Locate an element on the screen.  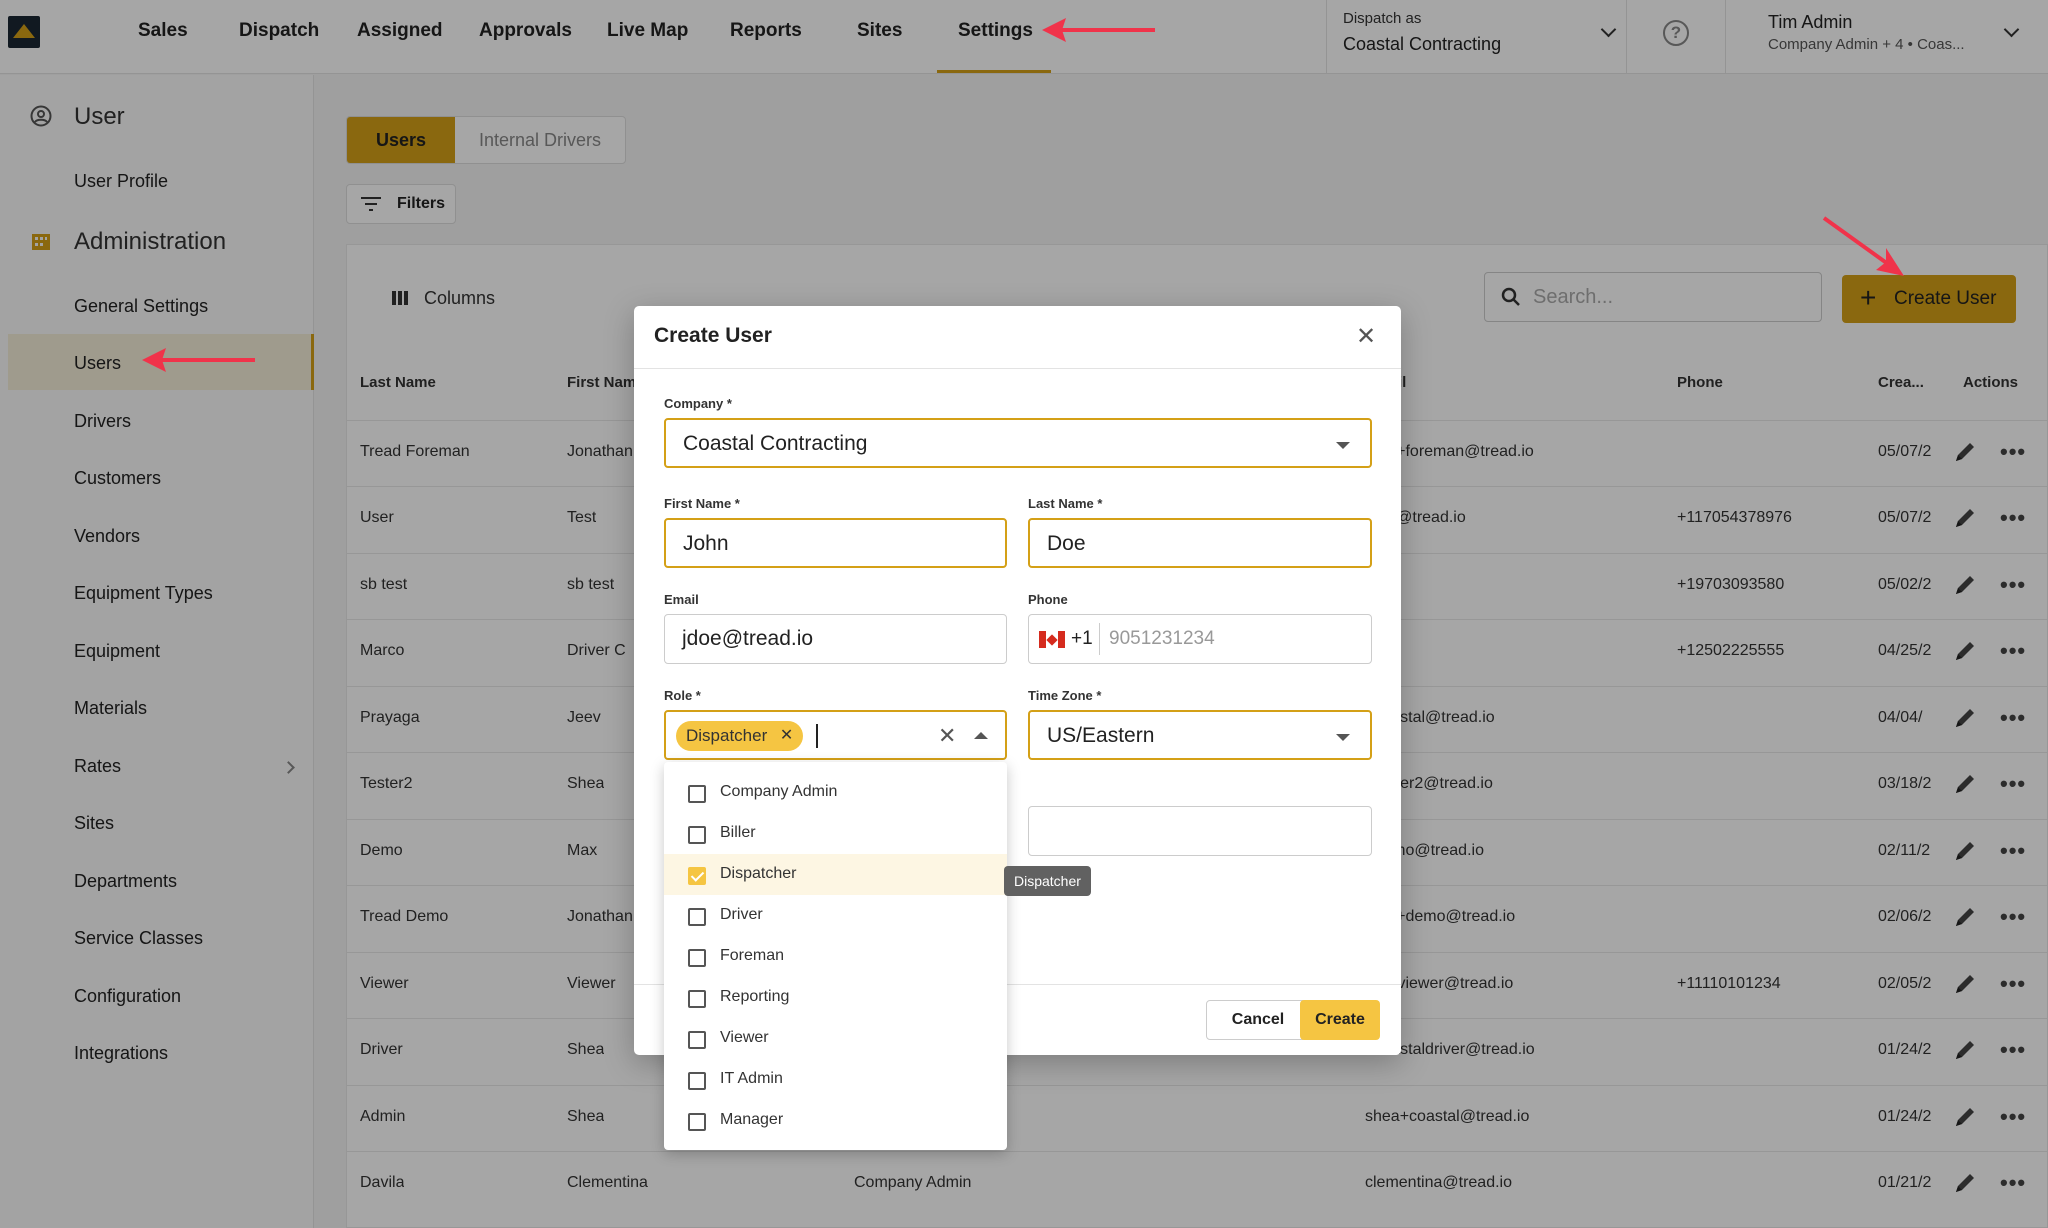
dialog-divider is located at coordinates (1017, 368).